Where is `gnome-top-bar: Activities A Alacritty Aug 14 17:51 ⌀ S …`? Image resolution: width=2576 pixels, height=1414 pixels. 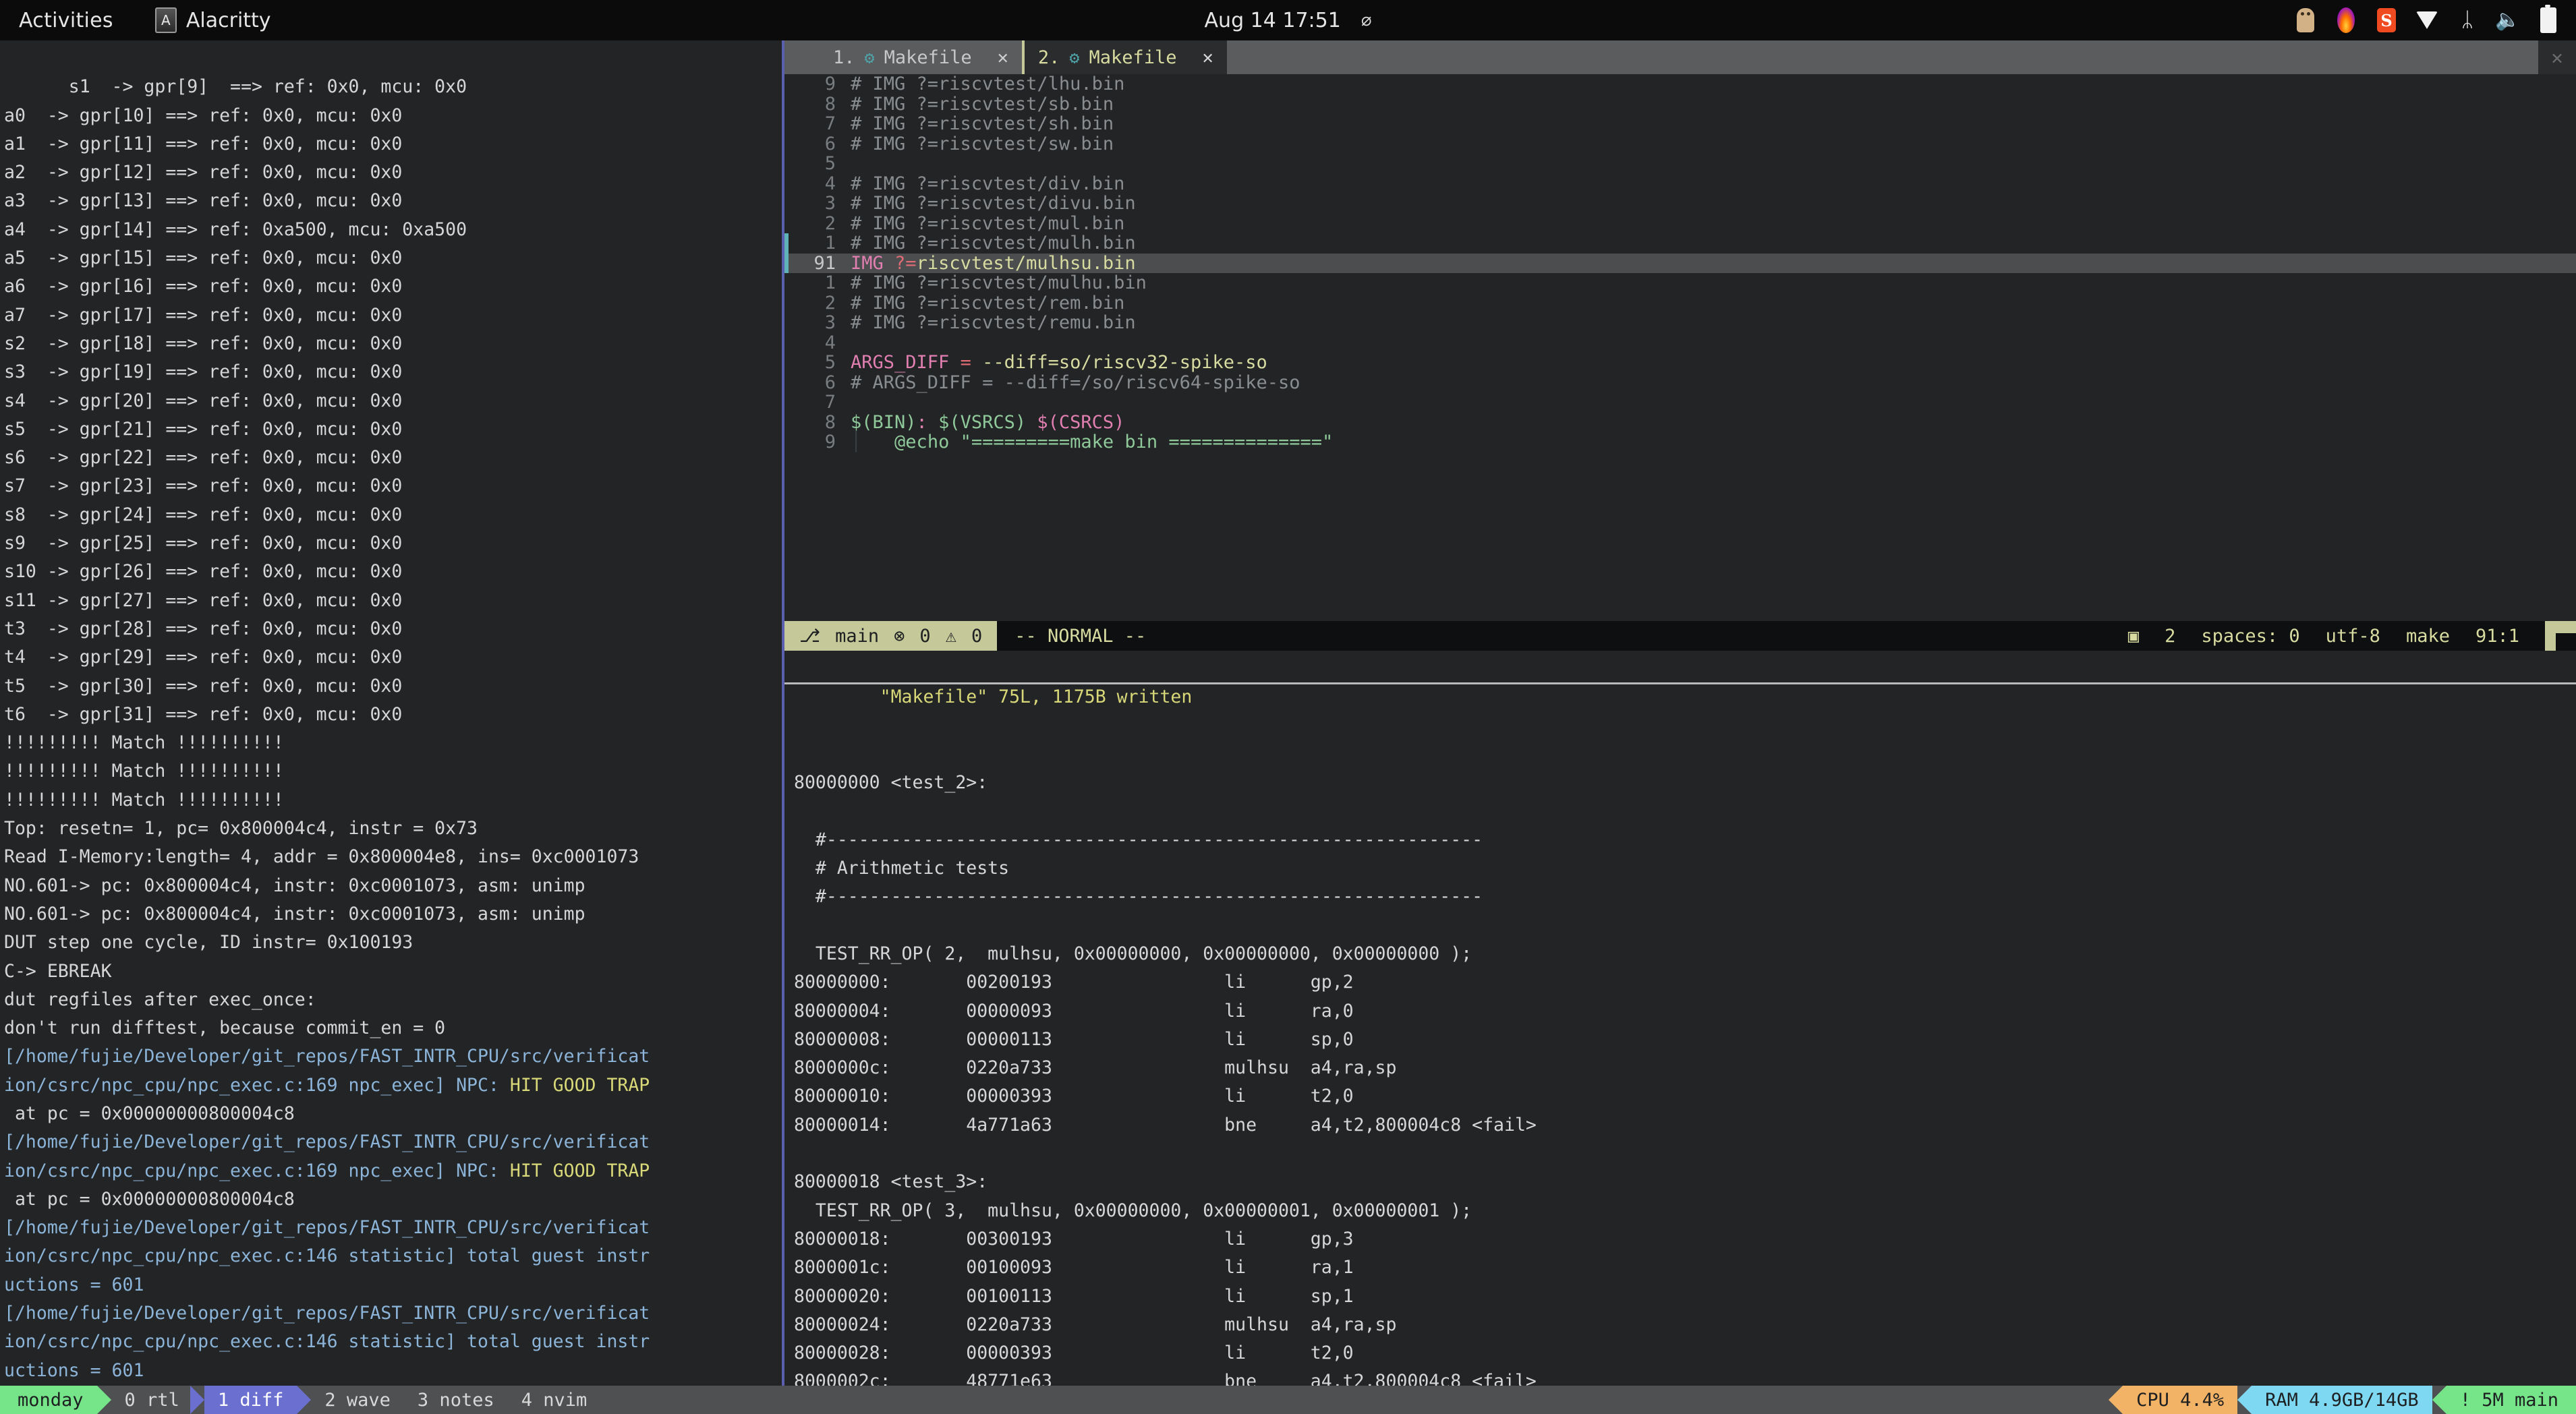
gnome-top-bar: Activities A Alacritty Aug 14 17:51 ⌀ S … is located at coordinates (1288, 20).